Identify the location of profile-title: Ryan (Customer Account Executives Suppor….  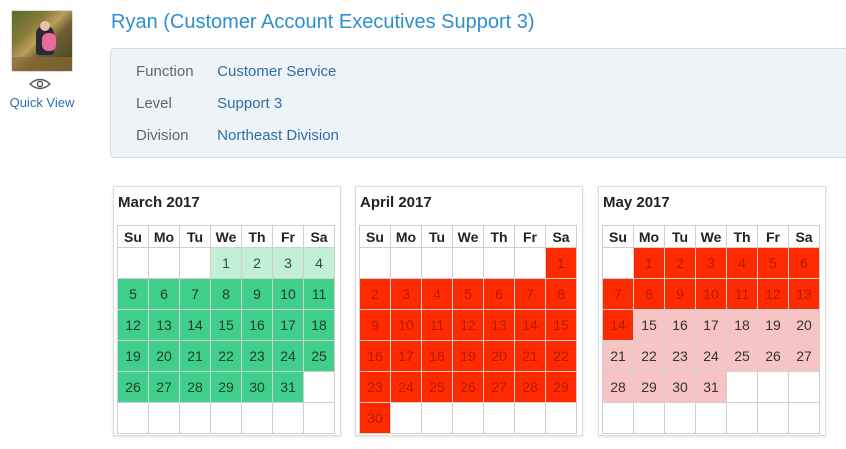
(323, 22).